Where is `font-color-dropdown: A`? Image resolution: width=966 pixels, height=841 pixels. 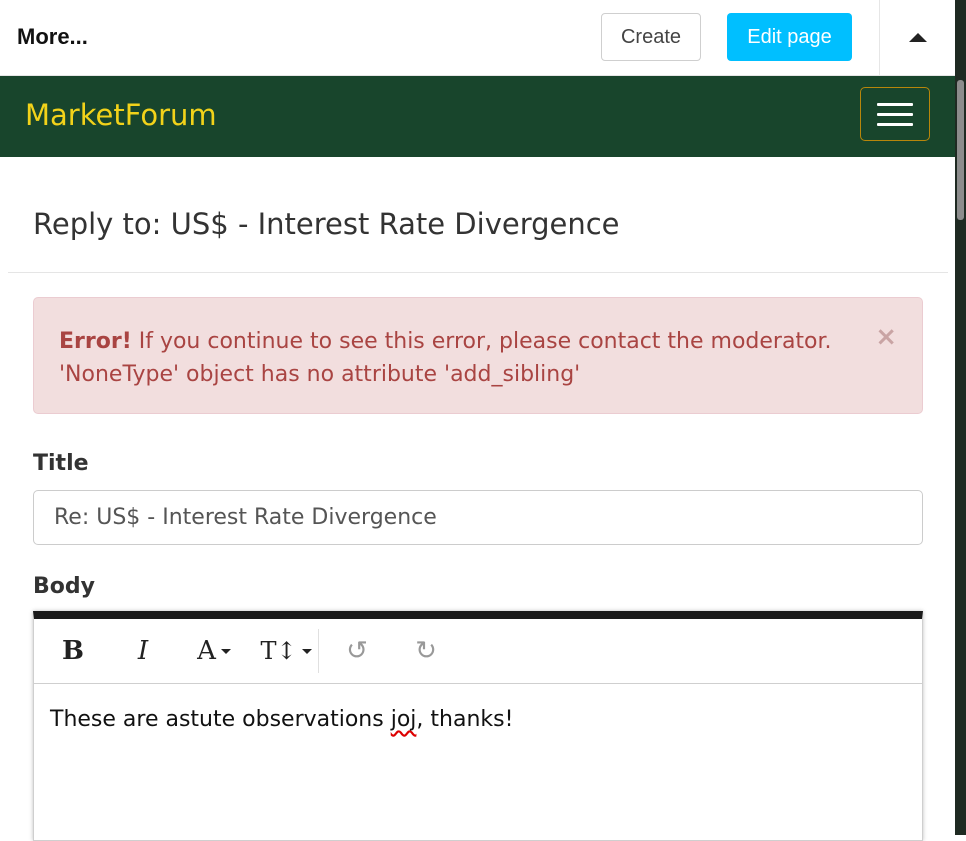
font-color-dropdown: A is located at coordinates (214, 651).